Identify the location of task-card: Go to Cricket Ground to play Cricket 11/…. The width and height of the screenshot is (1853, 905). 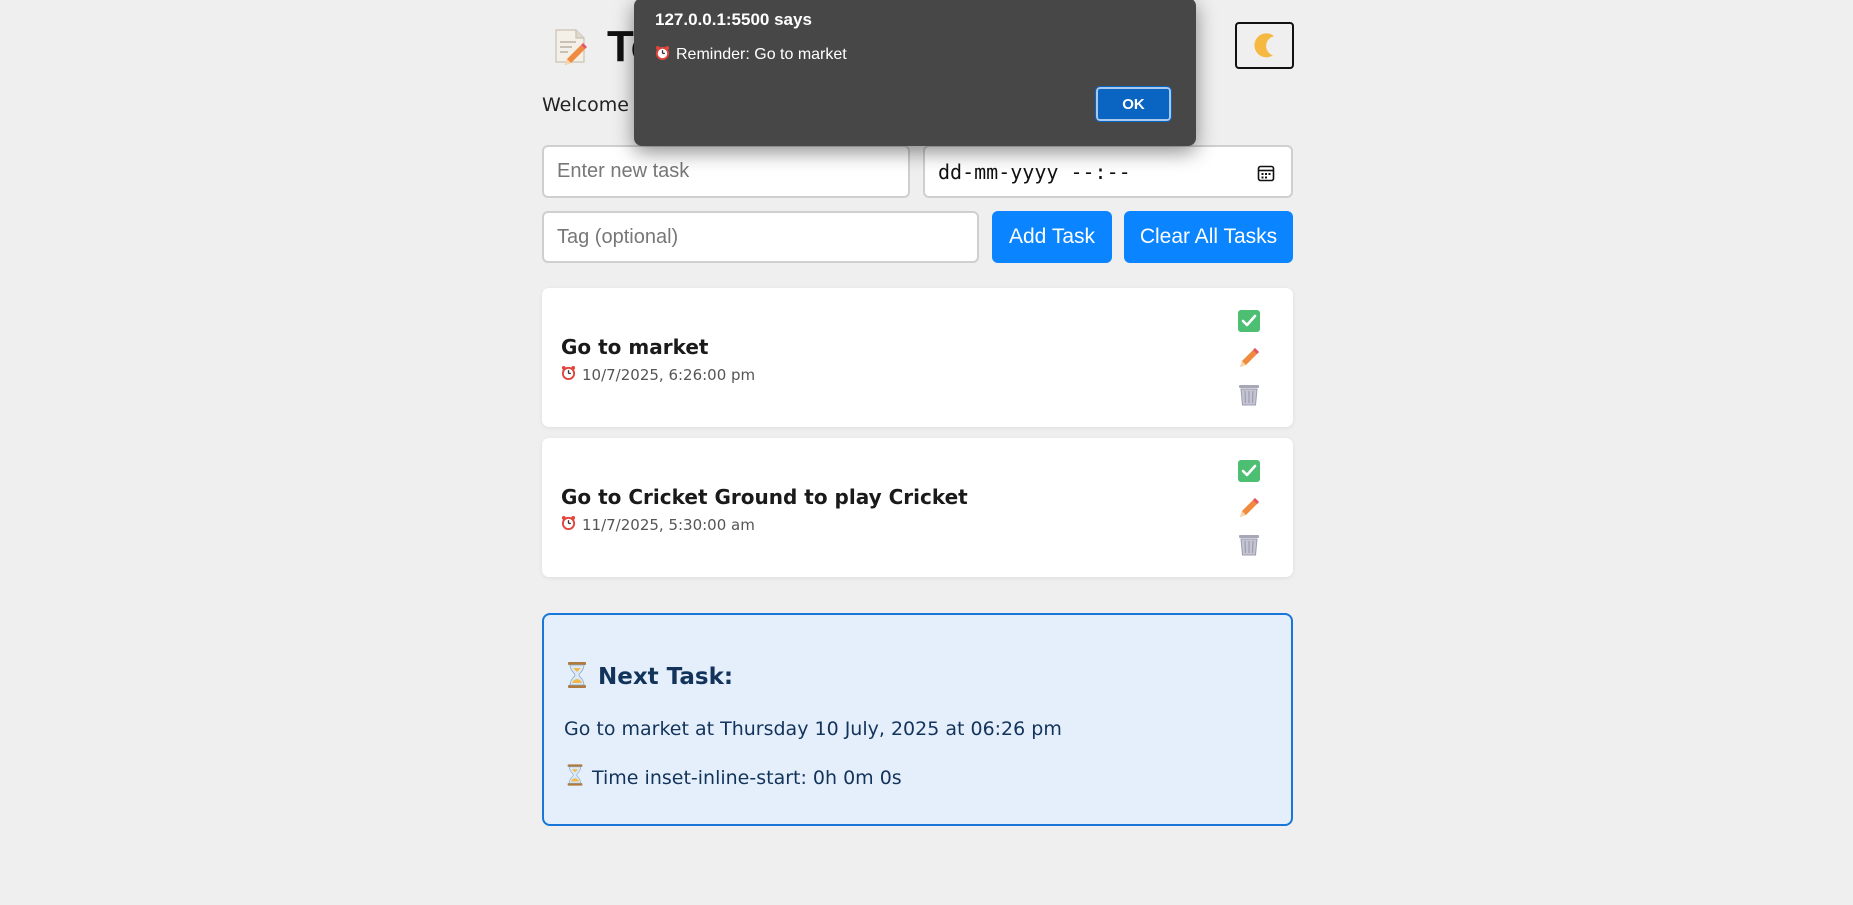
(917, 507).